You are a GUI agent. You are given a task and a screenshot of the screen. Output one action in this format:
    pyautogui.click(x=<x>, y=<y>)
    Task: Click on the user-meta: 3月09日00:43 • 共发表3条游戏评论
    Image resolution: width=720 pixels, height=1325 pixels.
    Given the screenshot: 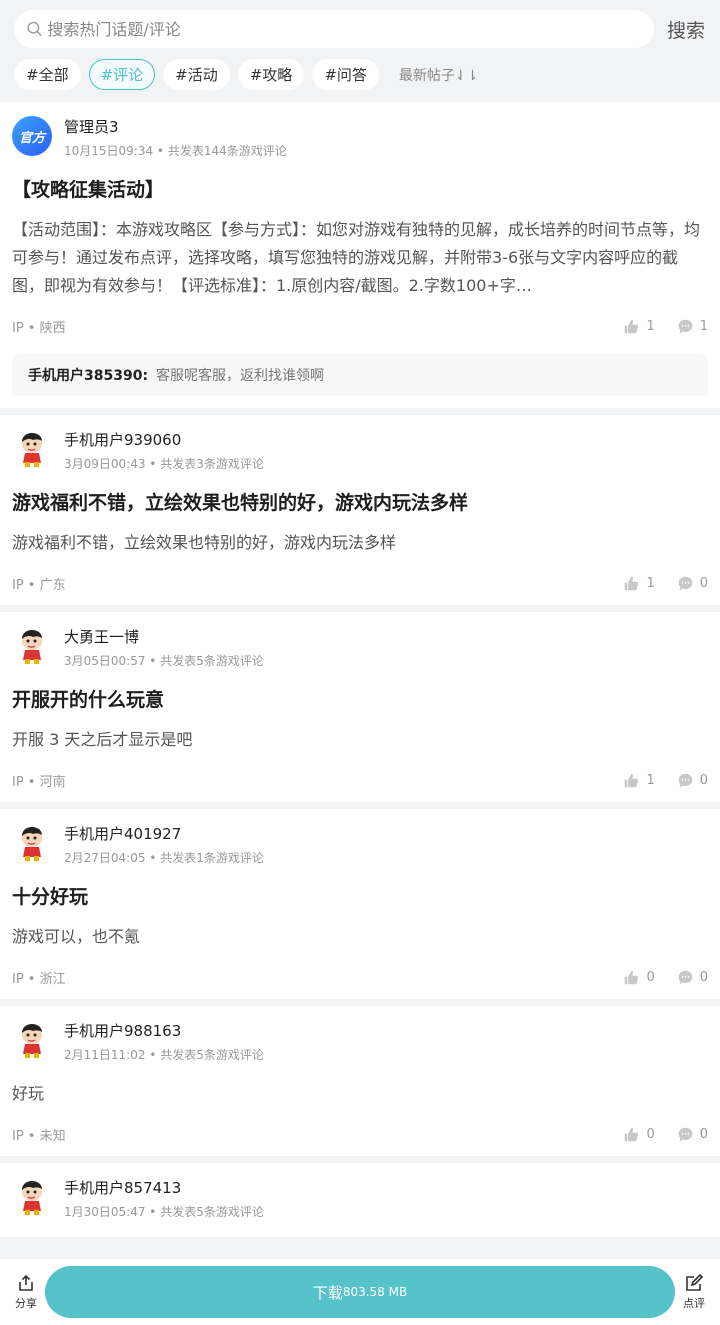 What is the action you would take?
    pyautogui.click(x=164, y=464)
    